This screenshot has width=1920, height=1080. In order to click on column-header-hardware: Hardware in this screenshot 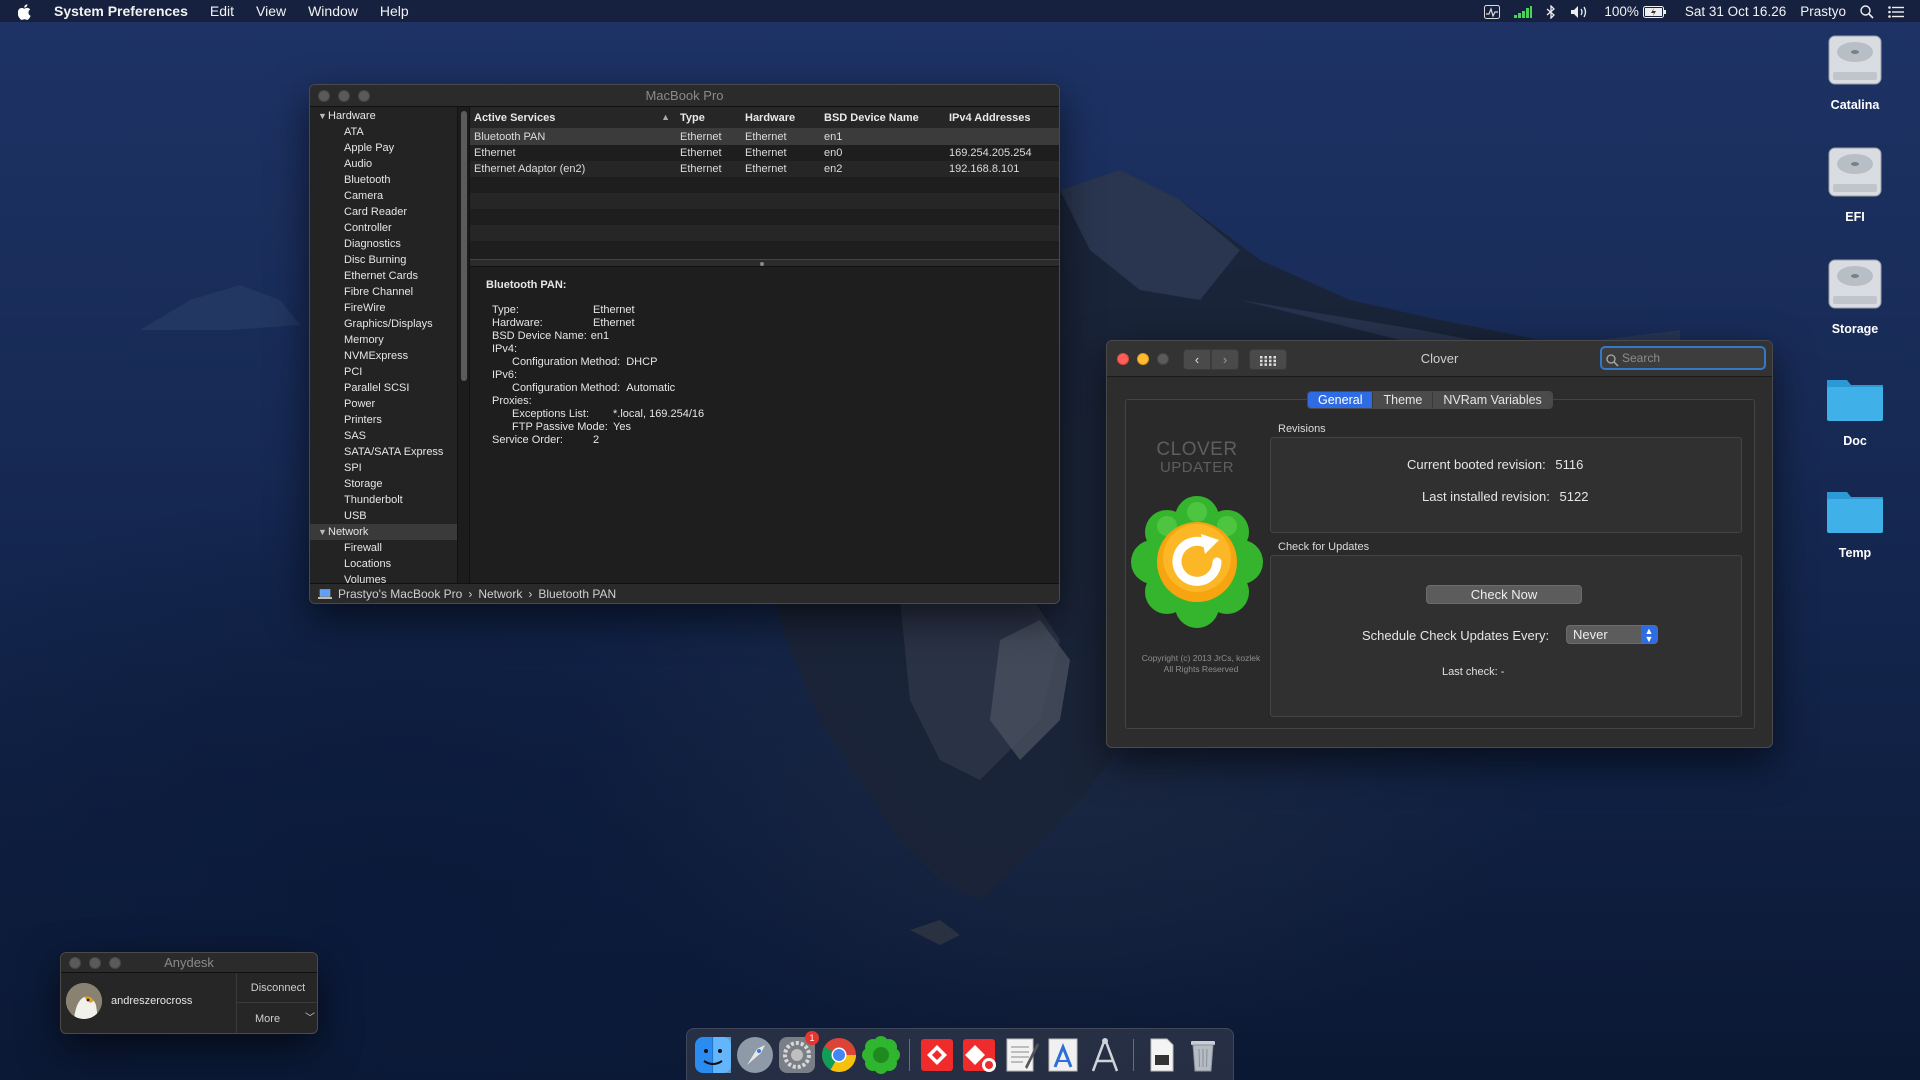, I will do `click(780, 118)`.